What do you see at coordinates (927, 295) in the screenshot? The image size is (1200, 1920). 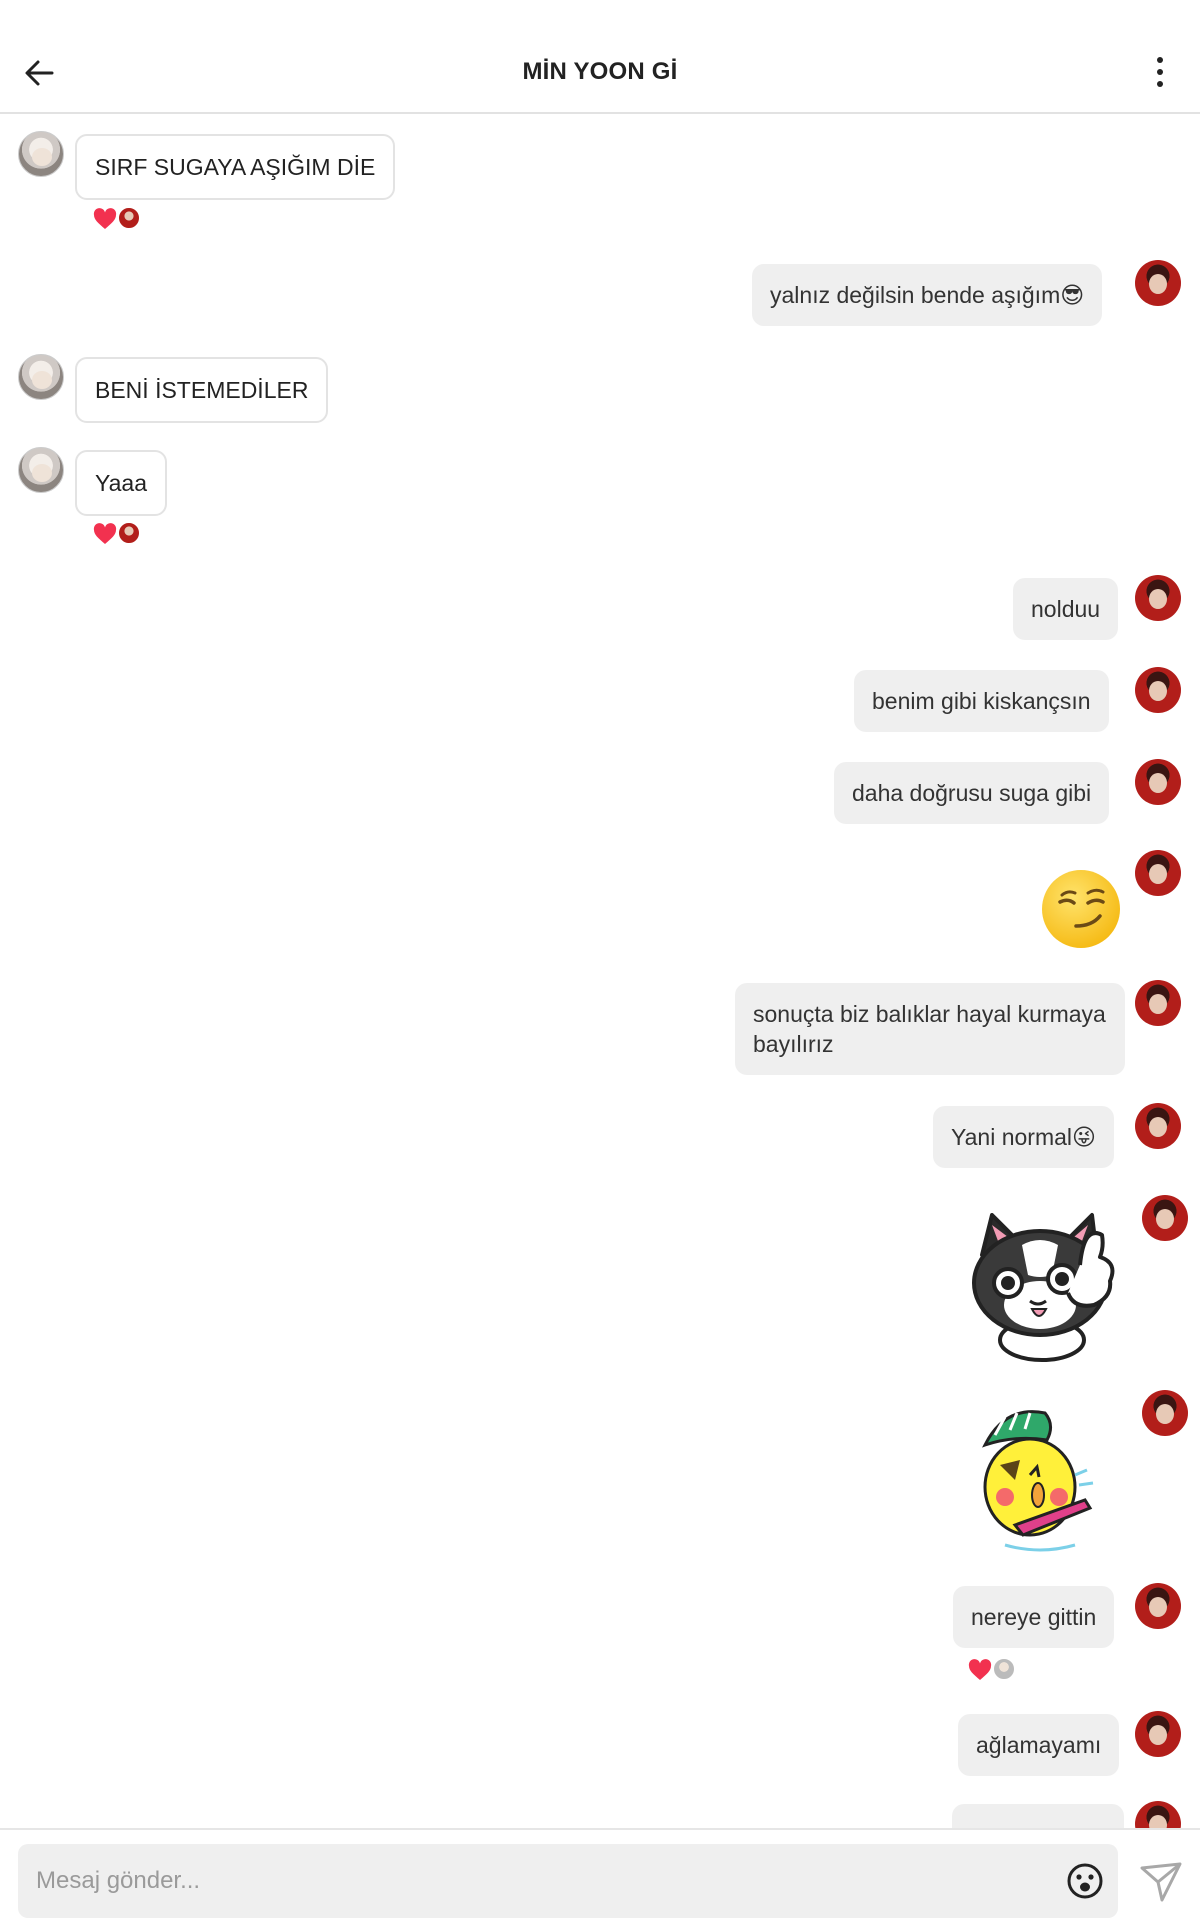 I see `message-bubble: yalnız değilsin bende aşığım😎` at bounding box center [927, 295].